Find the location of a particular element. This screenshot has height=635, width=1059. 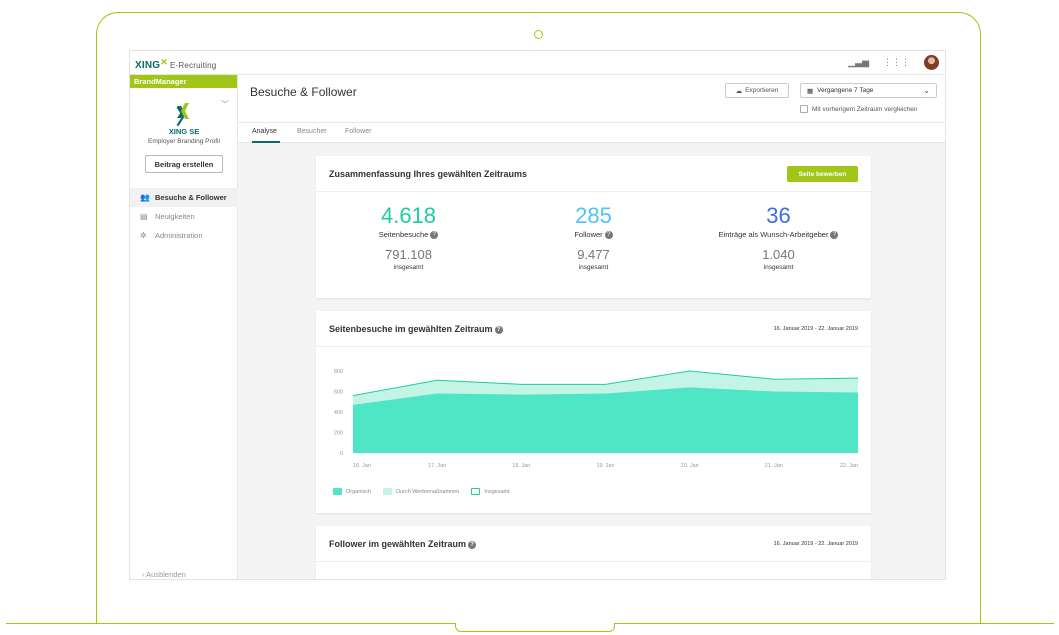

x-tick-label: 18. Jan is located at coordinates (521, 466).